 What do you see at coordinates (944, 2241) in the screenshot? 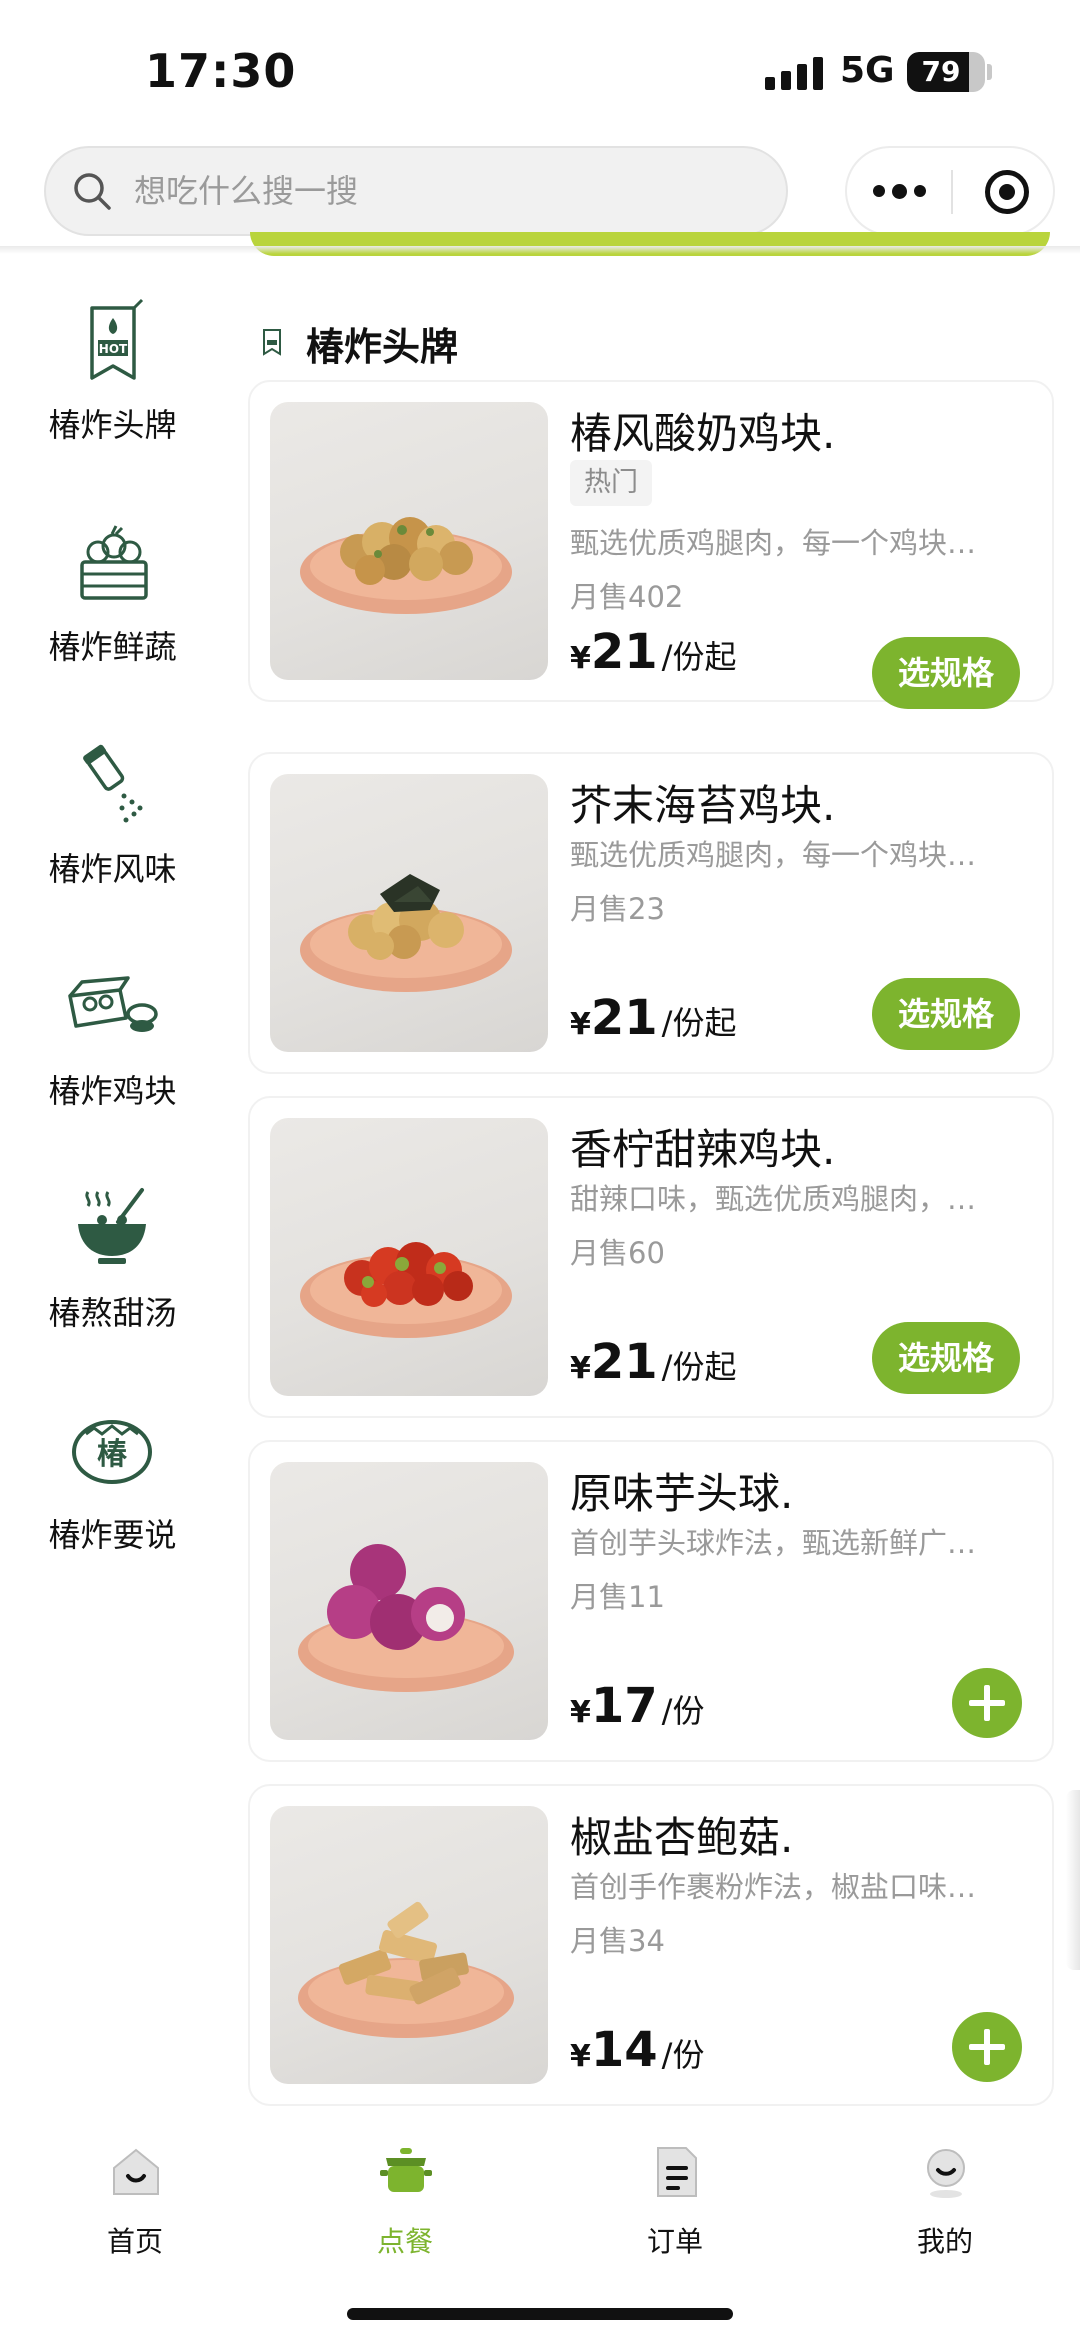
I see `tab-label: 我的` at bounding box center [944, 2241].